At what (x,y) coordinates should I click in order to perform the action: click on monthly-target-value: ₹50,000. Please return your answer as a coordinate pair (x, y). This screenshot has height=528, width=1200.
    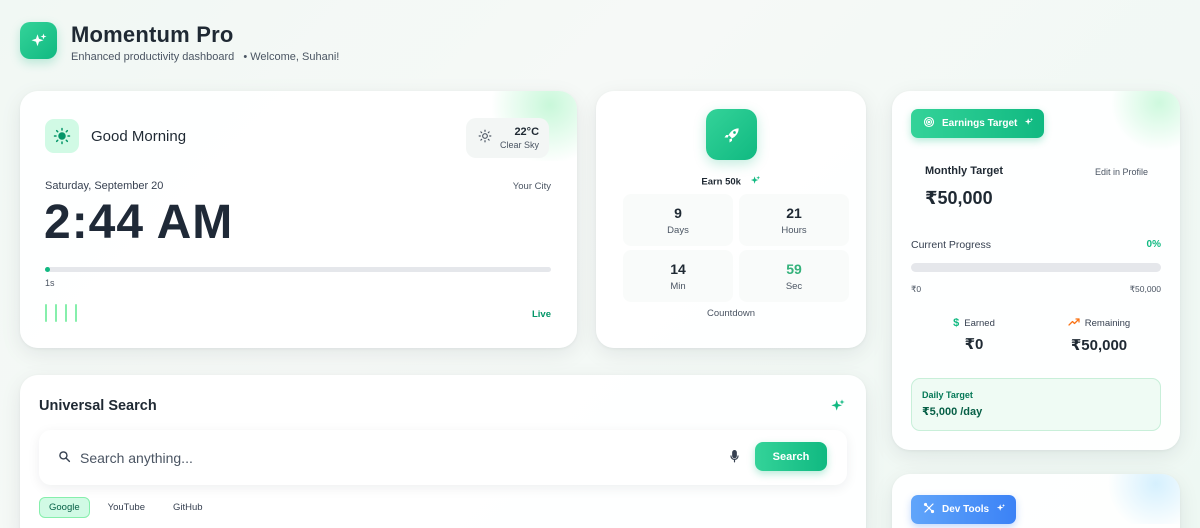
    Looking at the image, I should click on (959, 198).